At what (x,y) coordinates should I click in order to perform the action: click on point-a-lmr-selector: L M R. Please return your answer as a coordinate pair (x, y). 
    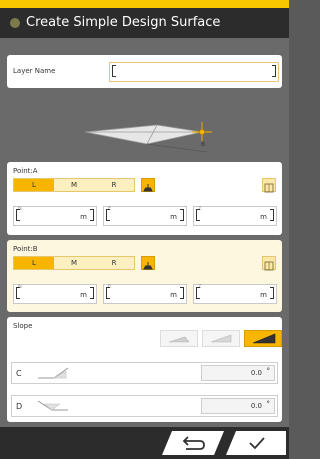
    Looking at the image, I should click on (74, 185).